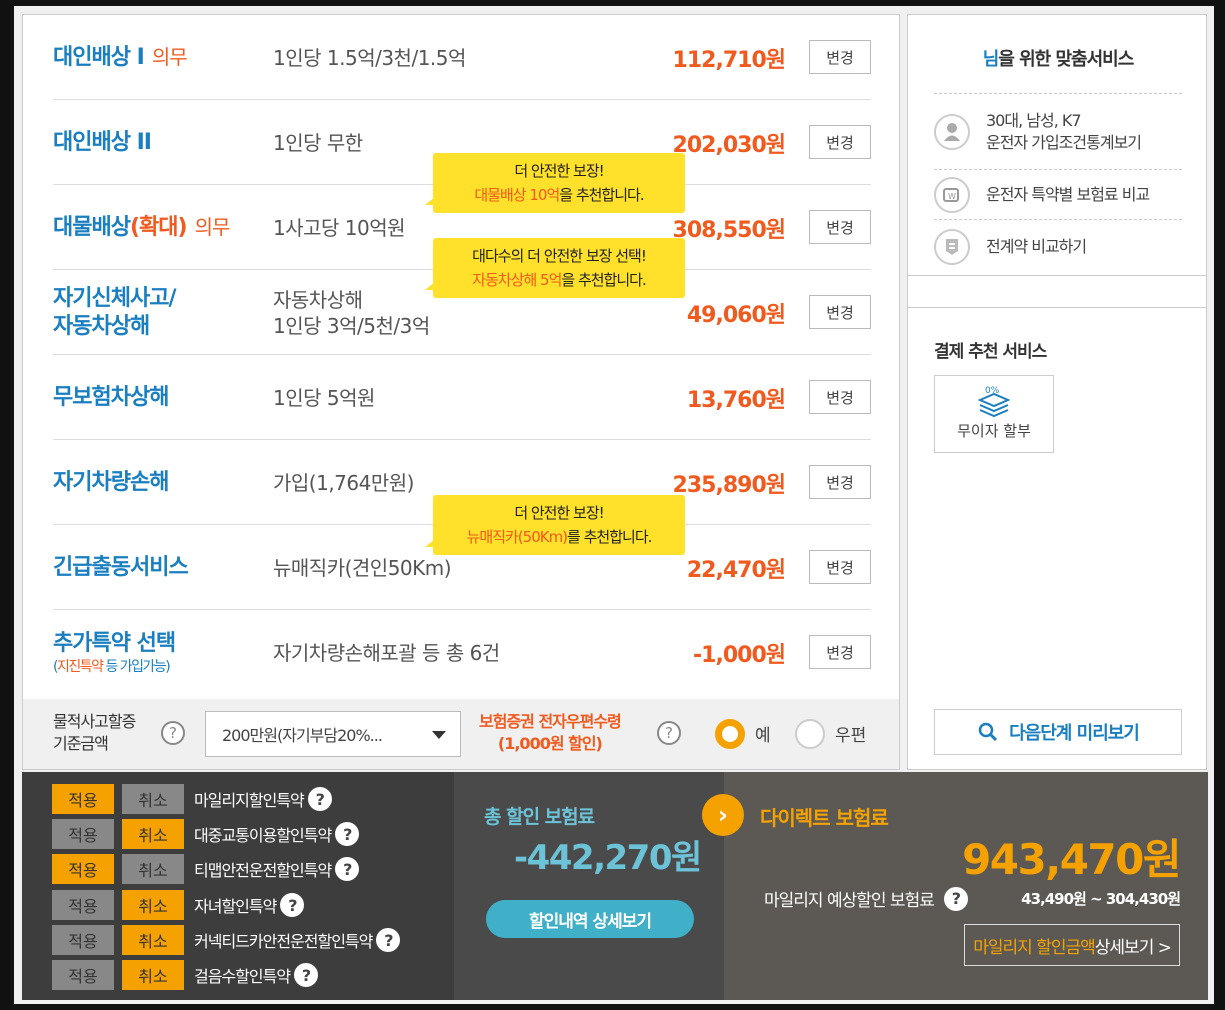 The width and height of the screenshot is (1225, 1010). I want to click on total-discount-panel: 총 할인 보험료 -442,270원 할인내역 상세보기, so click(589, 886).